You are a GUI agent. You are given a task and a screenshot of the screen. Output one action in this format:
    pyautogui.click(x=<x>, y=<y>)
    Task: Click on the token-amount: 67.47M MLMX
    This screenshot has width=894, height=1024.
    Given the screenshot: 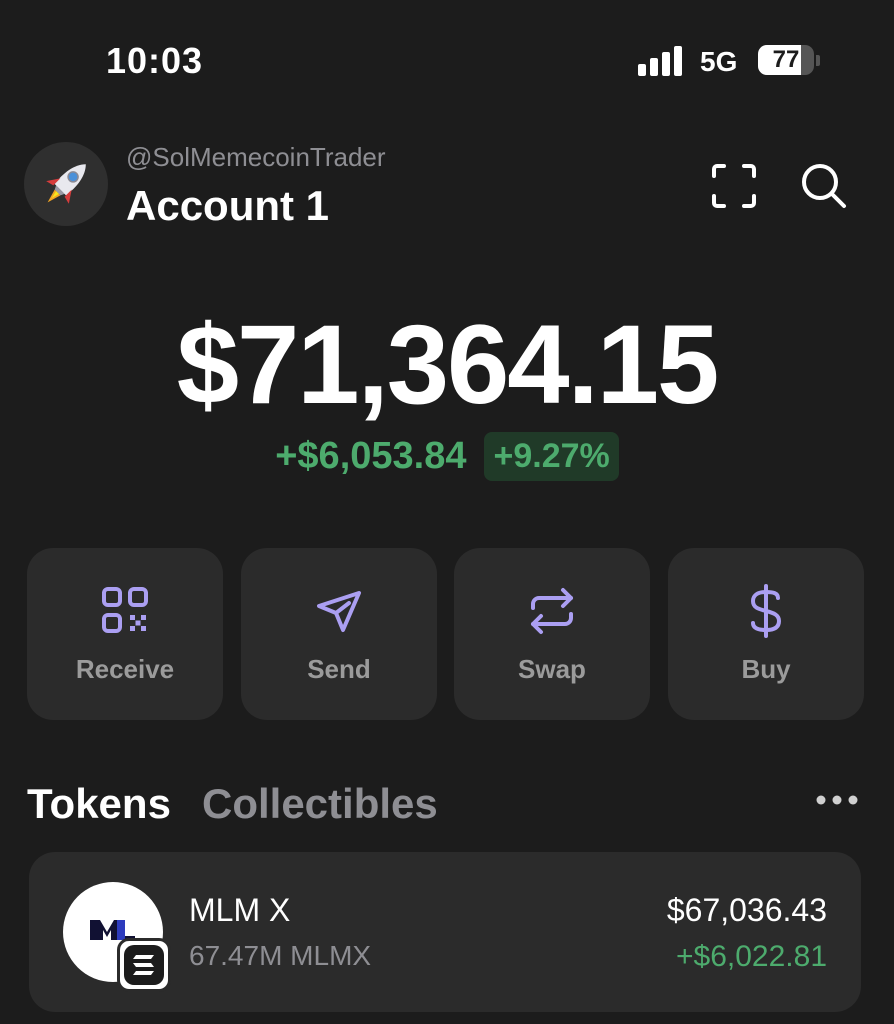 What is the action you would take?
    pyautogui.click(x=280, y=955)
    